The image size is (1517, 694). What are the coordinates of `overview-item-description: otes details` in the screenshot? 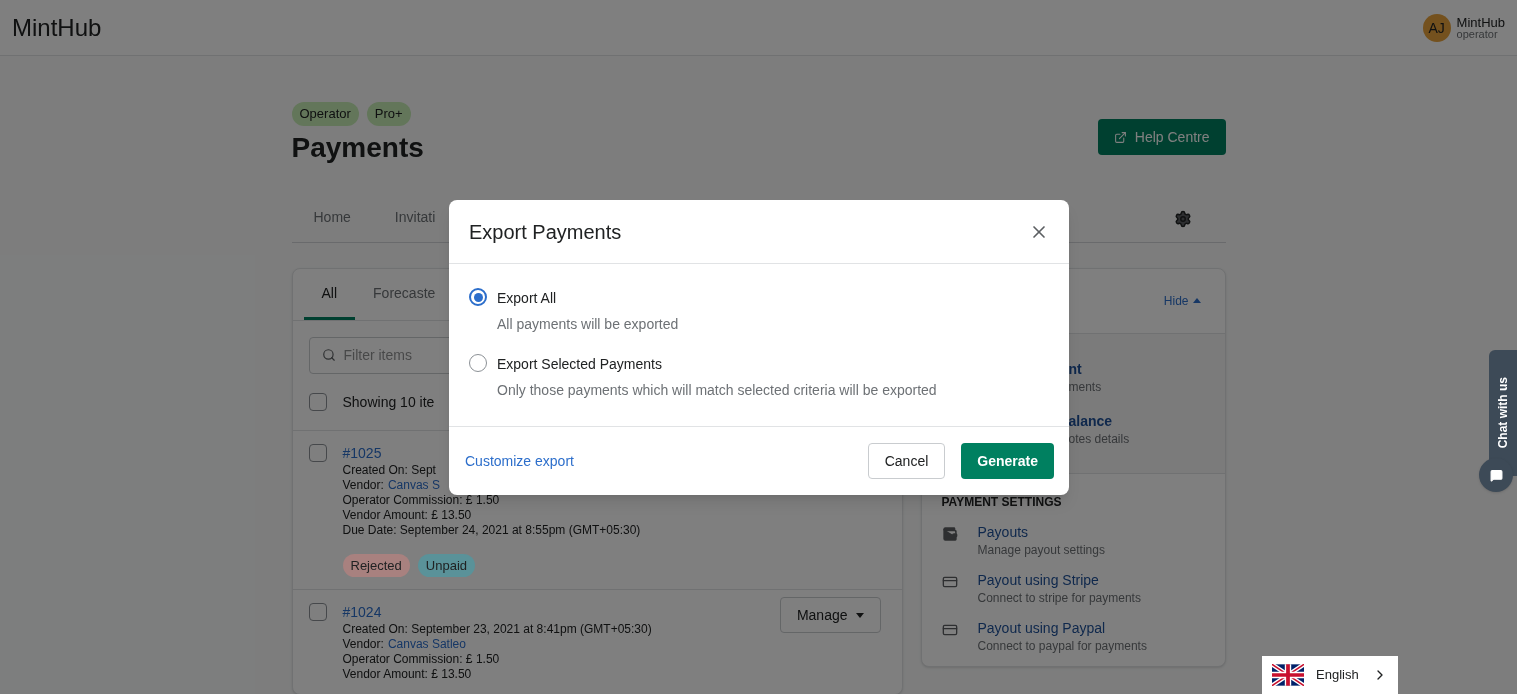 It's located at (1099, 438).